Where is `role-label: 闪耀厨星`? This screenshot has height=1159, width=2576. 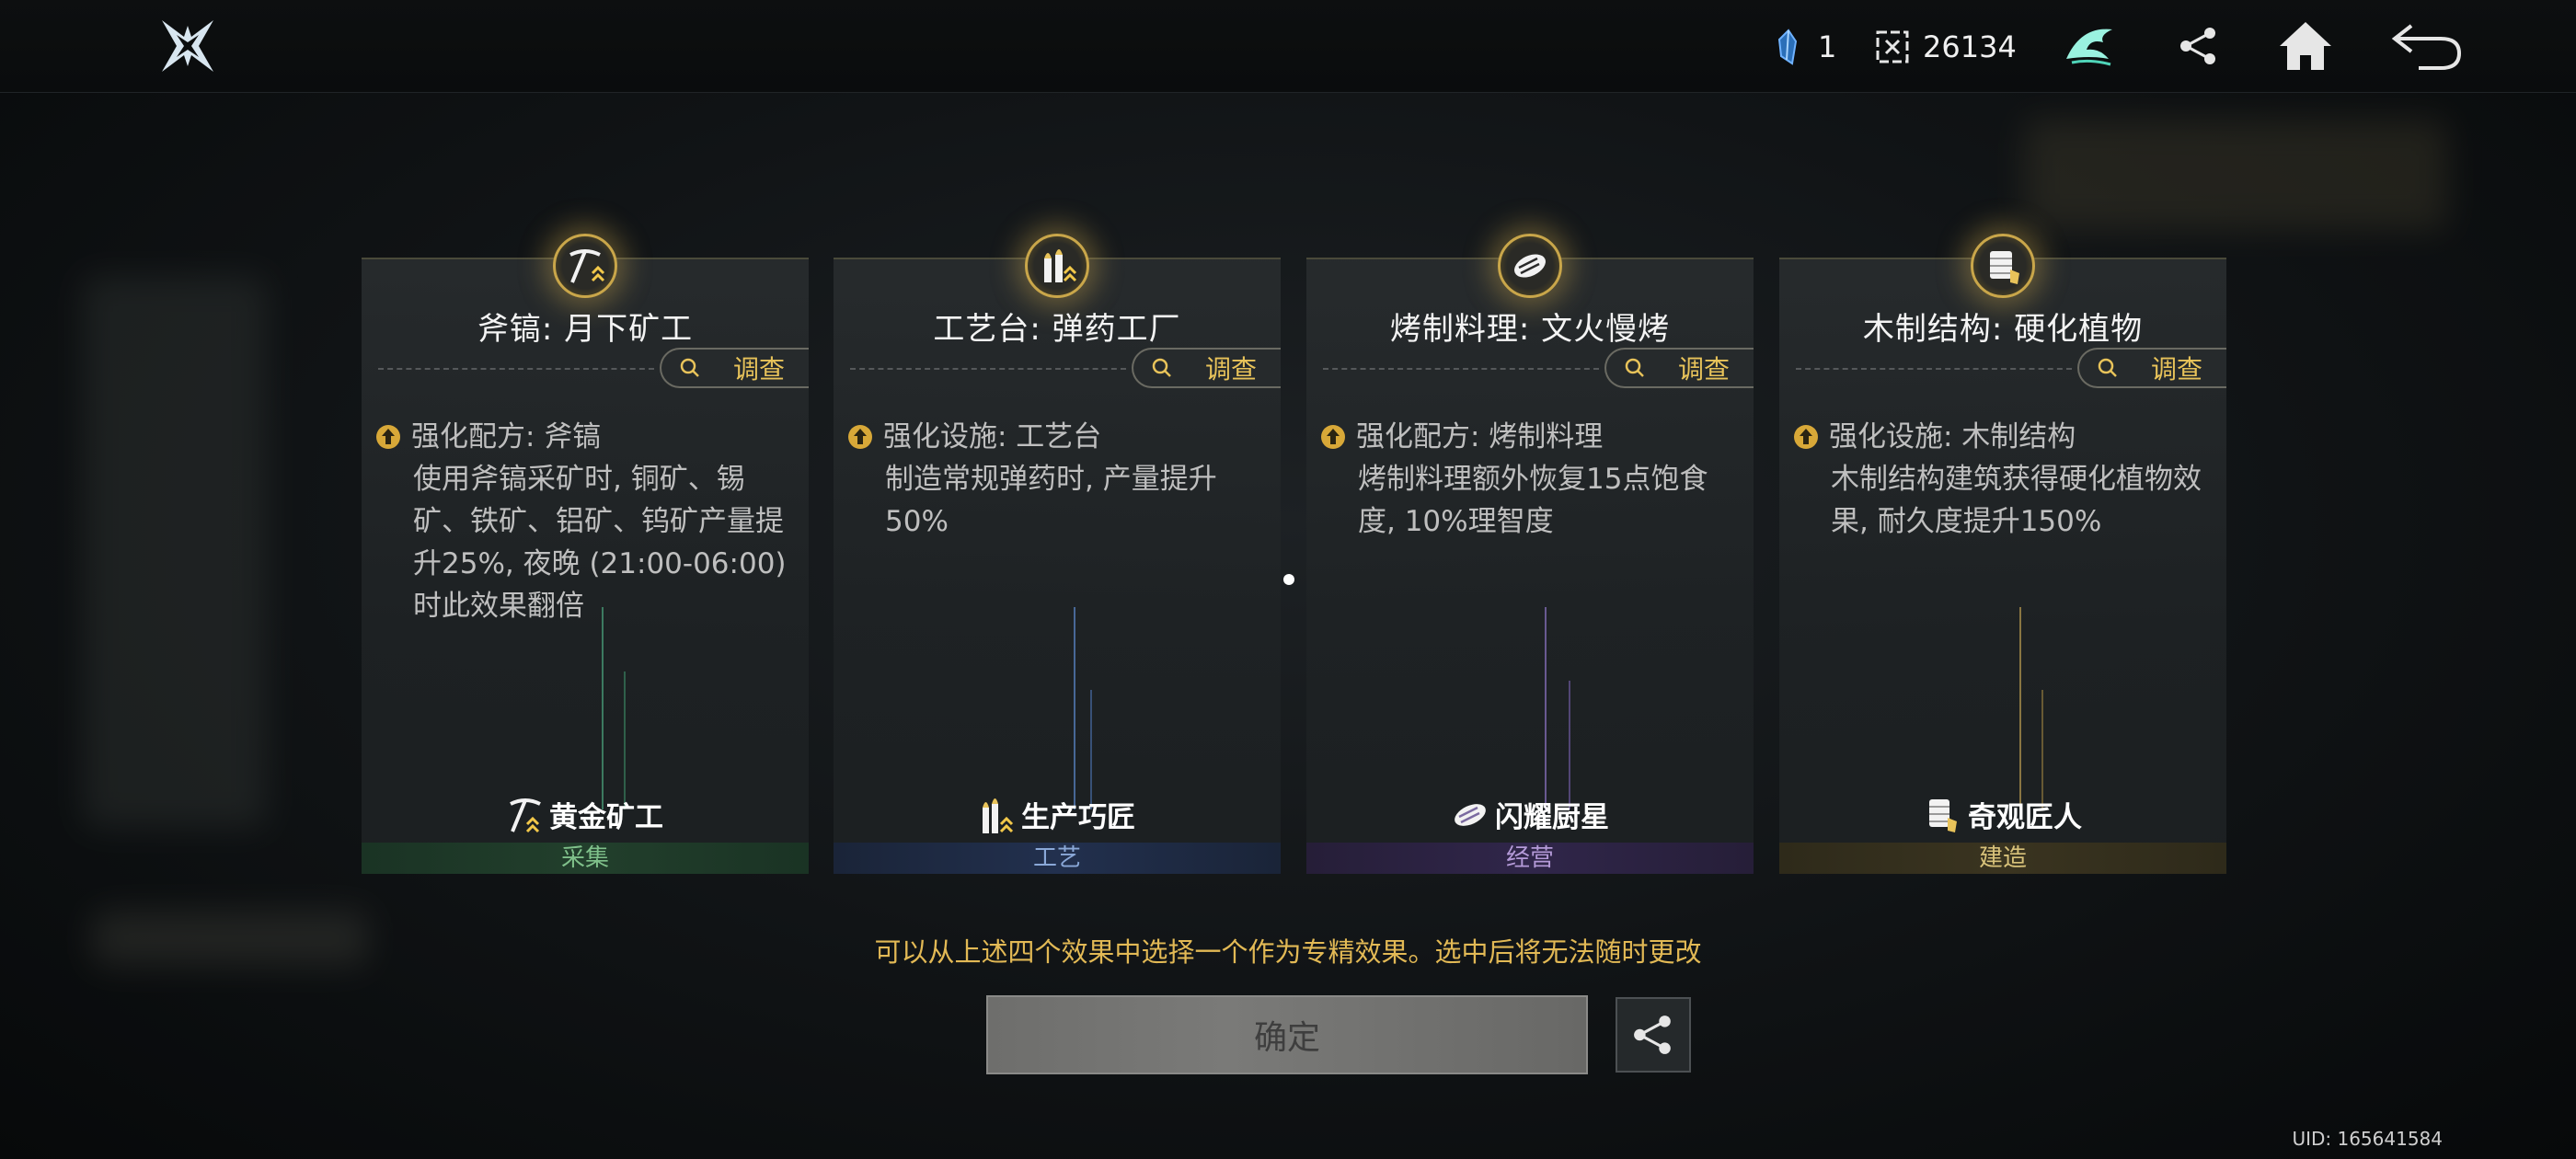
role-label: 闪耀厨星 is located at coordinates (1530, 814).